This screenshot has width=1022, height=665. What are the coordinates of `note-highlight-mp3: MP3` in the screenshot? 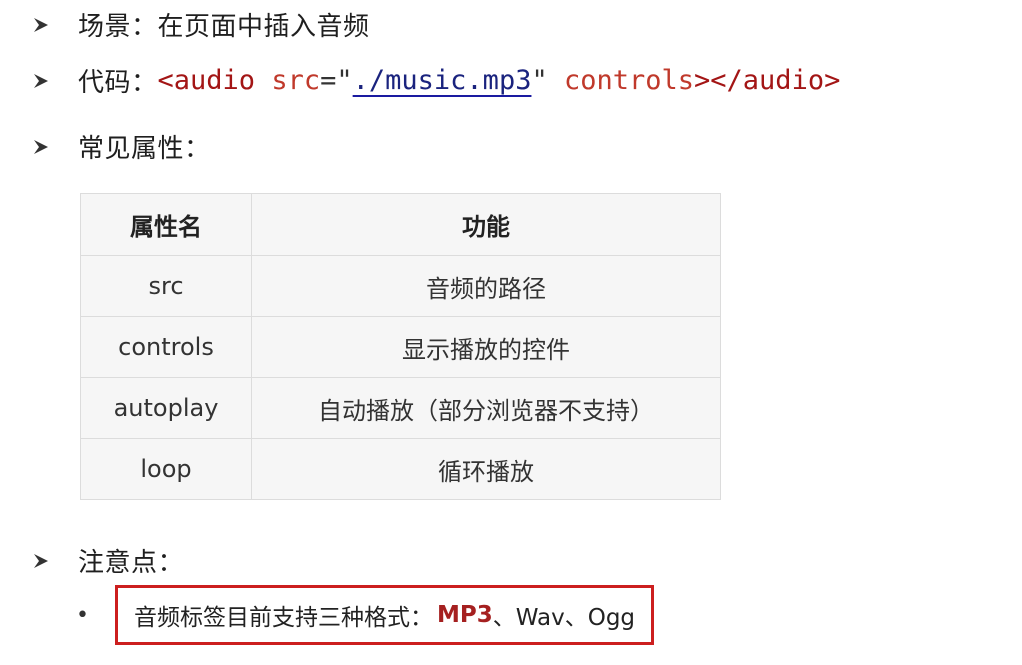 It's located at (464, 615).